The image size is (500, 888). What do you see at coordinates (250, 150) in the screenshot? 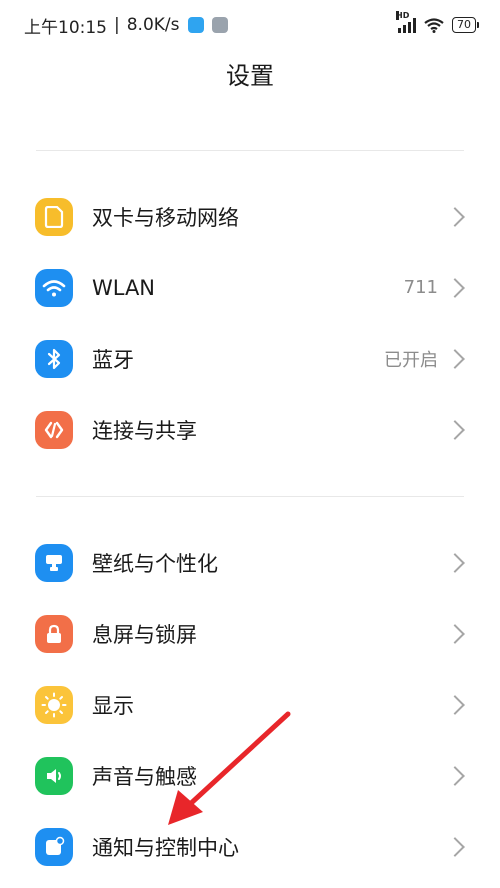
I see `divider-top` at bounding box center [250, 150].